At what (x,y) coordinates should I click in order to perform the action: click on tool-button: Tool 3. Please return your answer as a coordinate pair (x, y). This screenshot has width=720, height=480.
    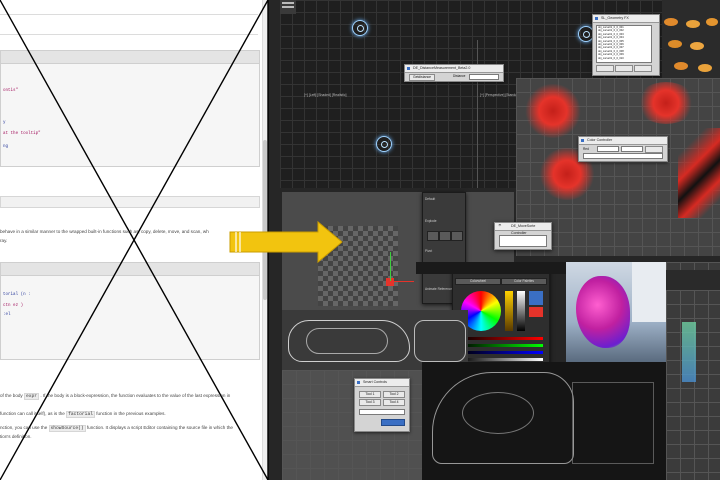
    Looking at the image, I should click on (370, 402).